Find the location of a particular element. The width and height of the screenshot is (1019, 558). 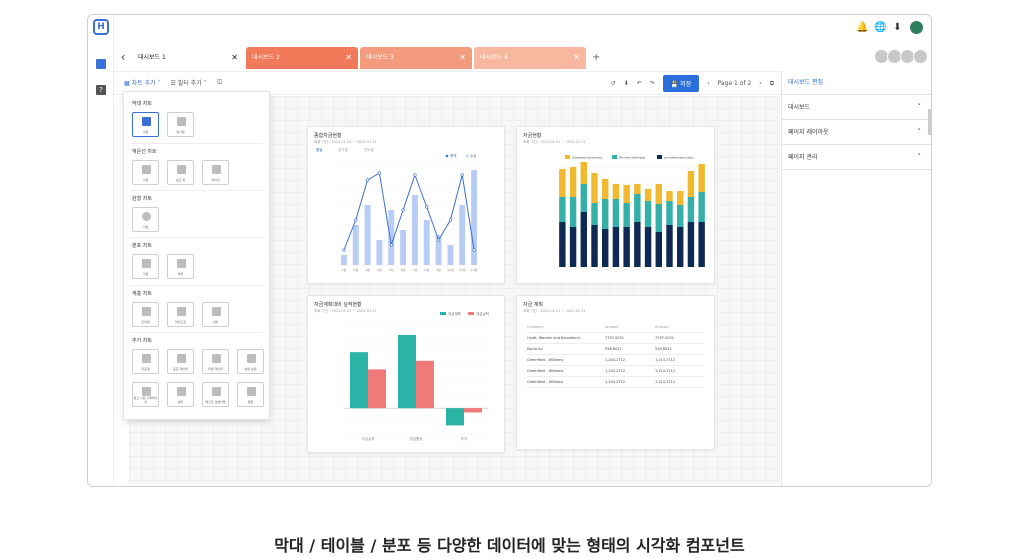

chart-type-option: 피벗 테이블 is located at coordinates (215, 361).